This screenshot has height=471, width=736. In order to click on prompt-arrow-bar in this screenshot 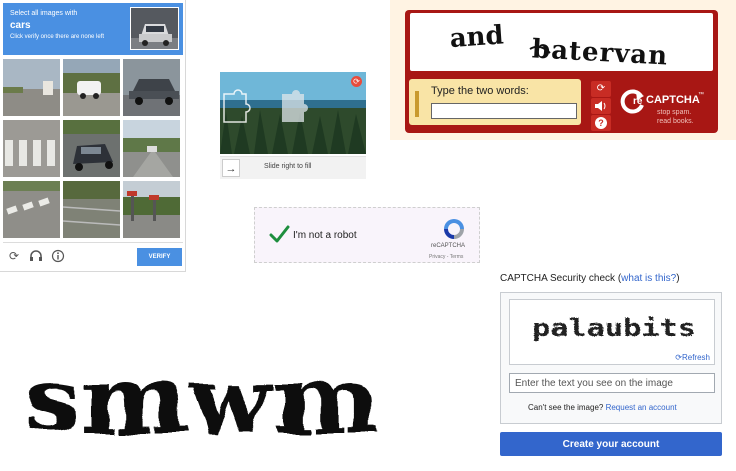, I will do `click(417, 104)`.